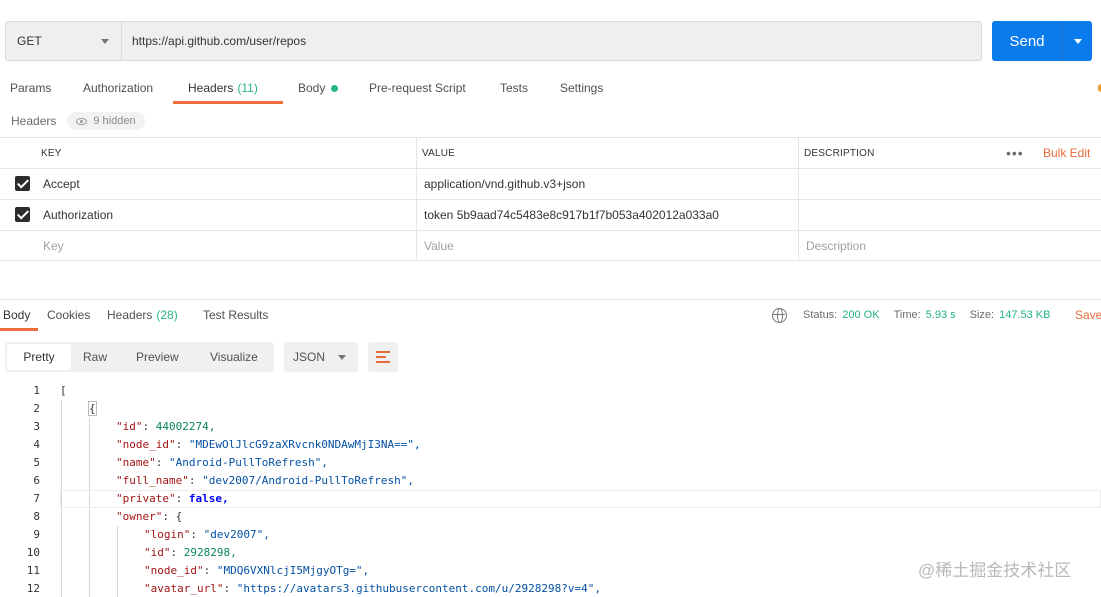  Describe the element at coordinates (146, 444) in the screenshot. I see `json-key: "node_id"` at that location.